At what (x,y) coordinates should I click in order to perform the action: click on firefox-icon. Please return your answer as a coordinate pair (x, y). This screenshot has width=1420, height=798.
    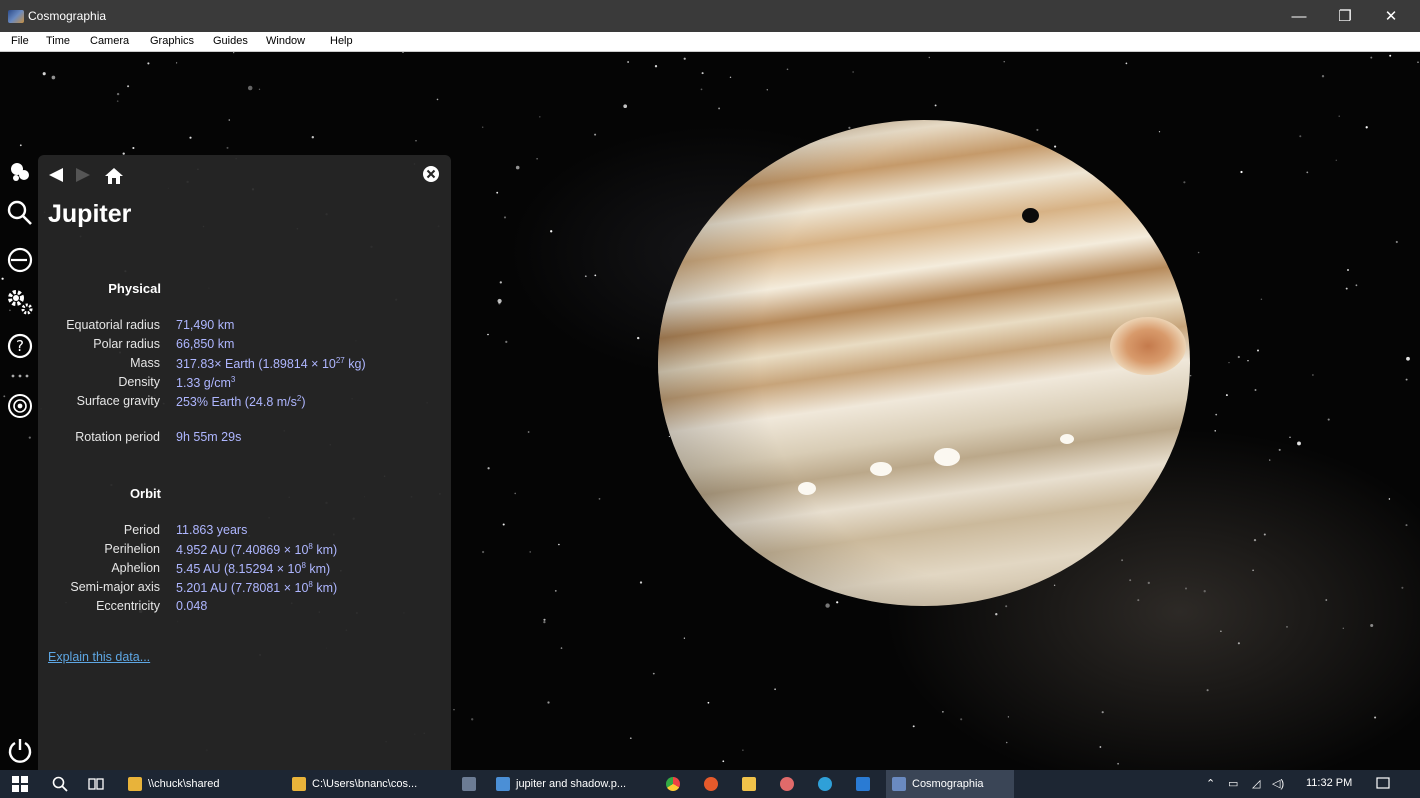
    Looking at the image, I should click on (714, 784).